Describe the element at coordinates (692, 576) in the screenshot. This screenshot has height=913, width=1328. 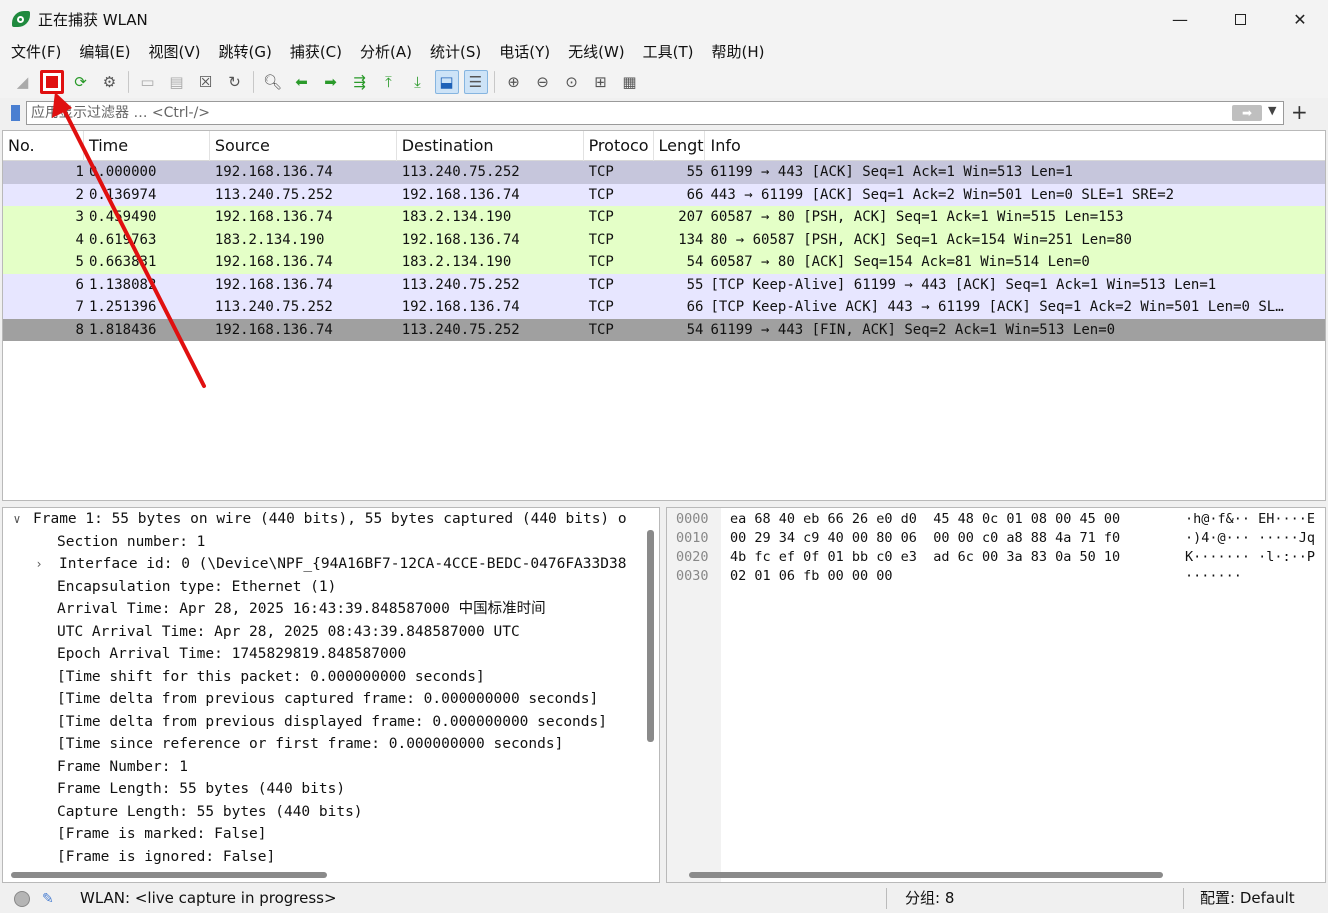
I see `byte-offset: 0030` at that location.